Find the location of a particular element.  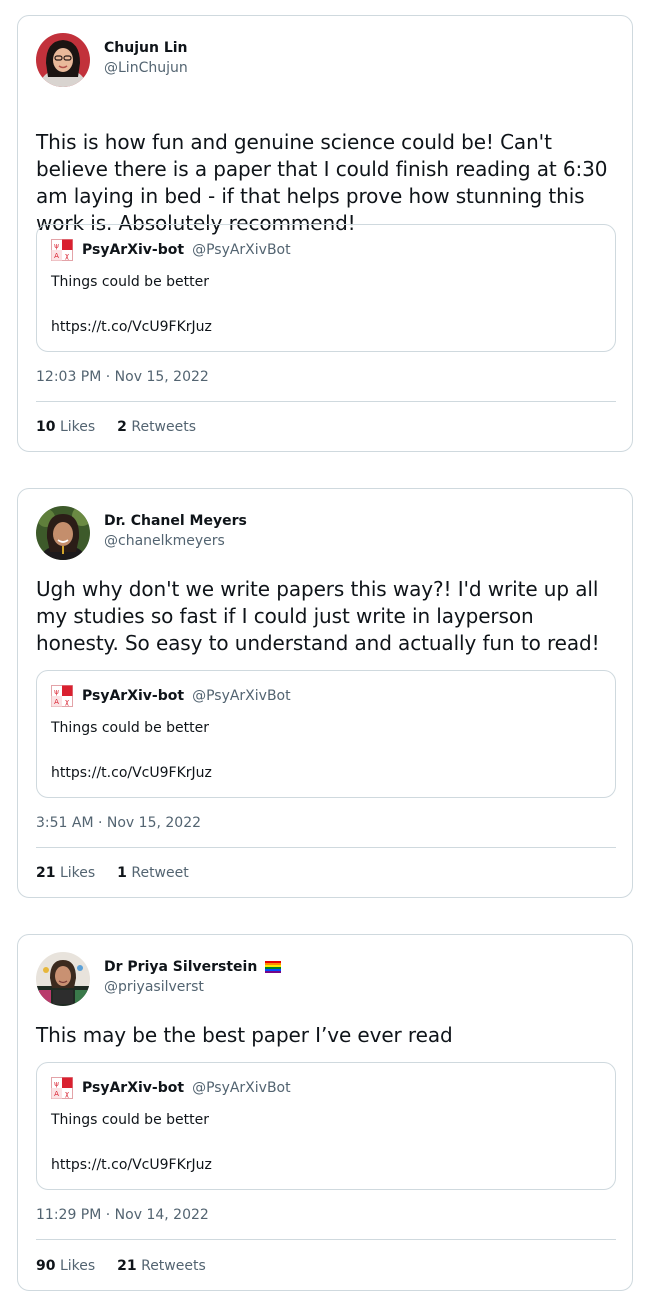

tweet-stats: 90 Likes 21 Retweets is located at coordinates (132, 1266).